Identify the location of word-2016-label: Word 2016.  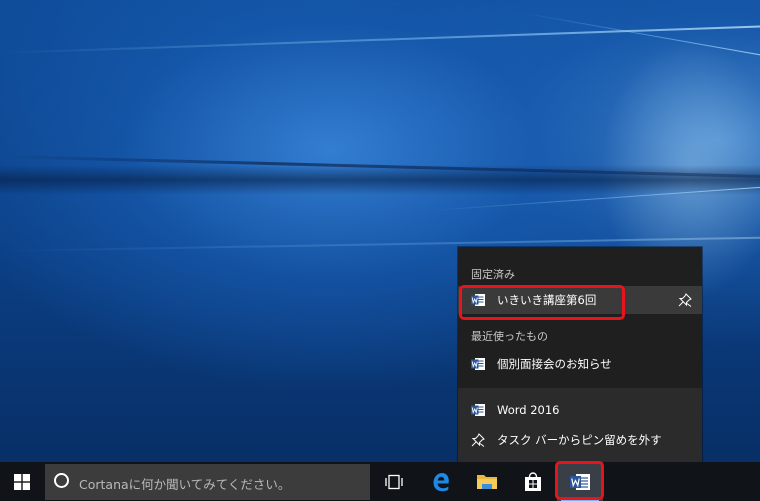
(528, 410).